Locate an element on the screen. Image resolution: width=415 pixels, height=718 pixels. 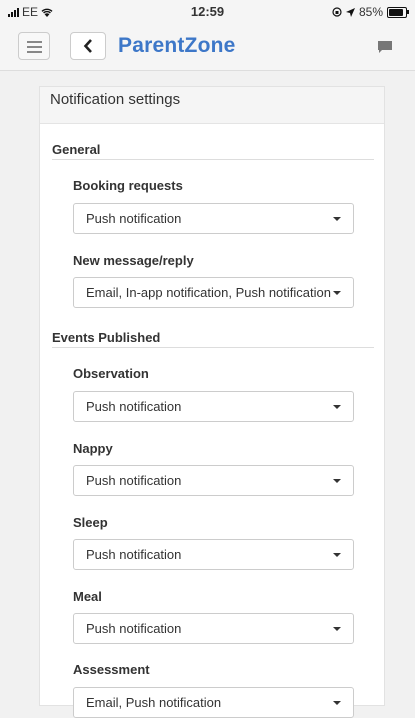
observation-select: Push notification is located at coordinates (213, 406).